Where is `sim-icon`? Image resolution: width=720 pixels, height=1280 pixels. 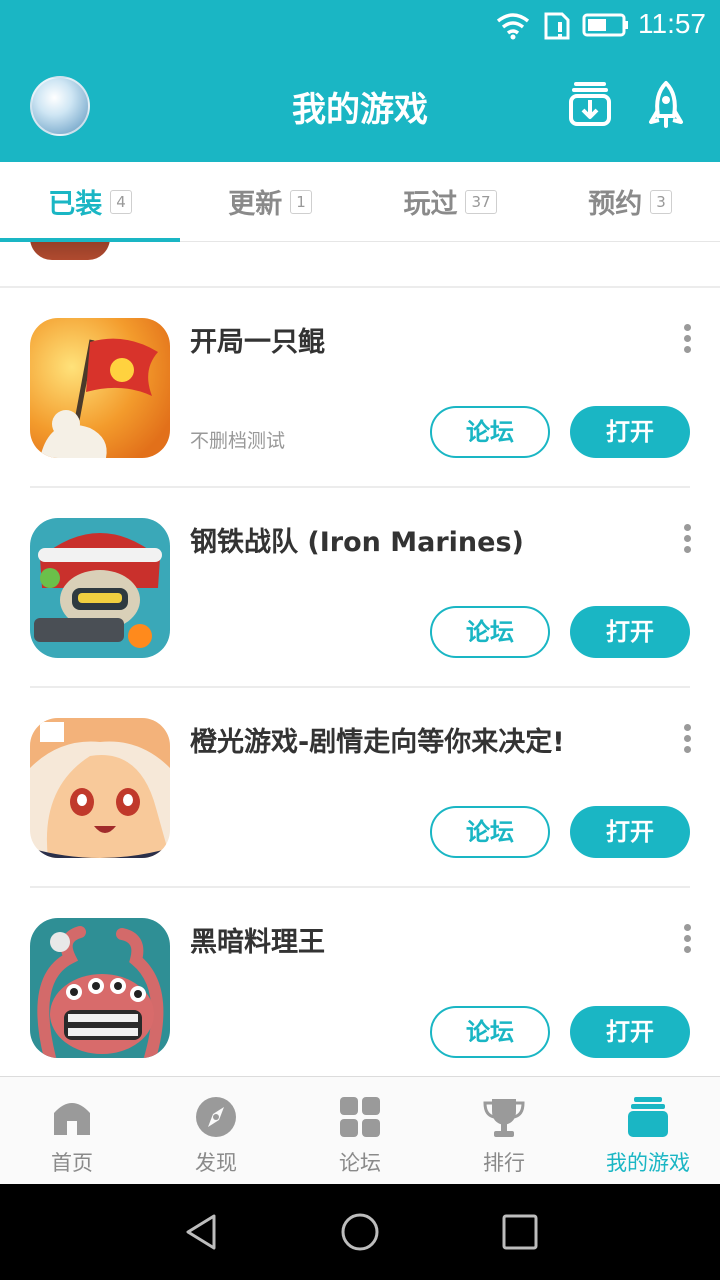
sim-icon is located at coordinates (557, 26).